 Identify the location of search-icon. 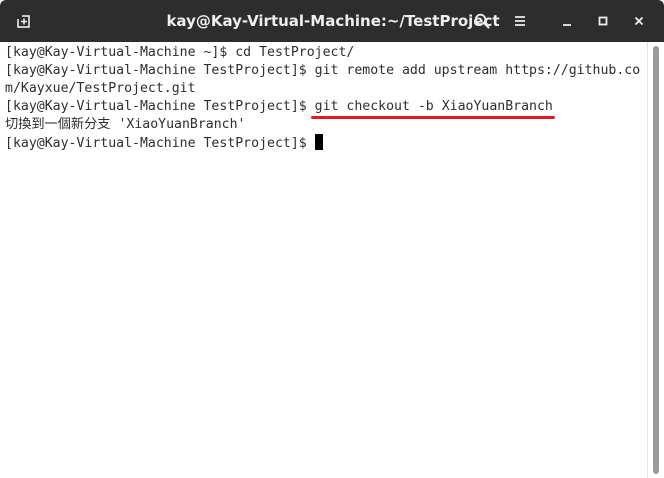
(482, 21).